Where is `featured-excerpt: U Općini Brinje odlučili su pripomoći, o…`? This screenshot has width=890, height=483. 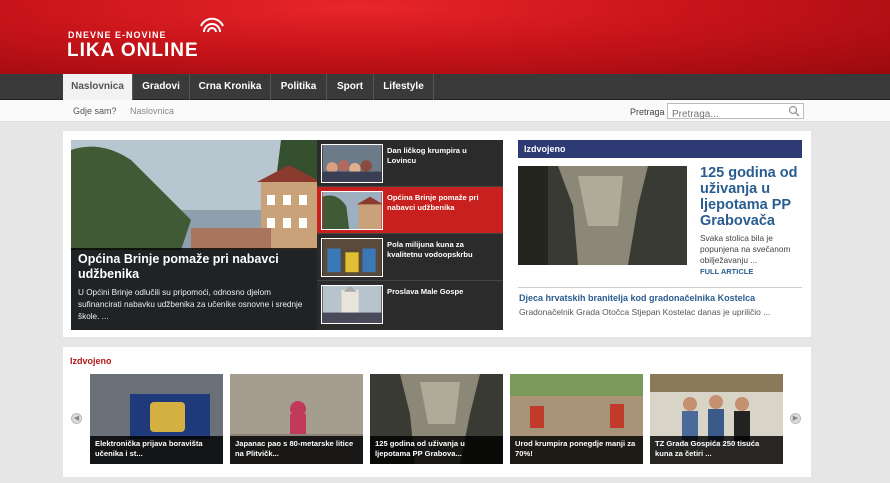
featured-excerpt: U Općini Brinje odlučili su pripomoći, o… is located at coordinates (190, 304).